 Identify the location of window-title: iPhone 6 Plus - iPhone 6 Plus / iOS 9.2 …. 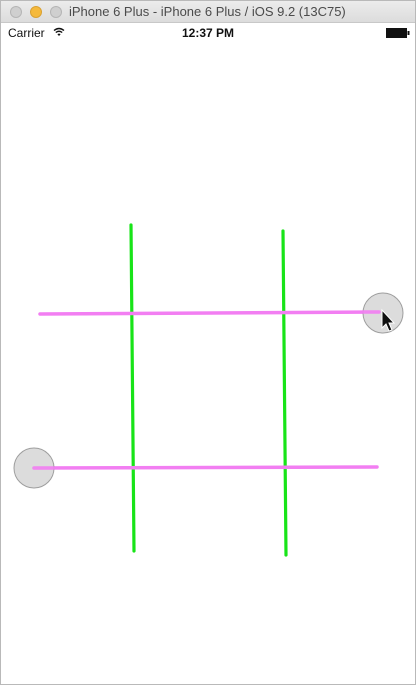
(207, 11).